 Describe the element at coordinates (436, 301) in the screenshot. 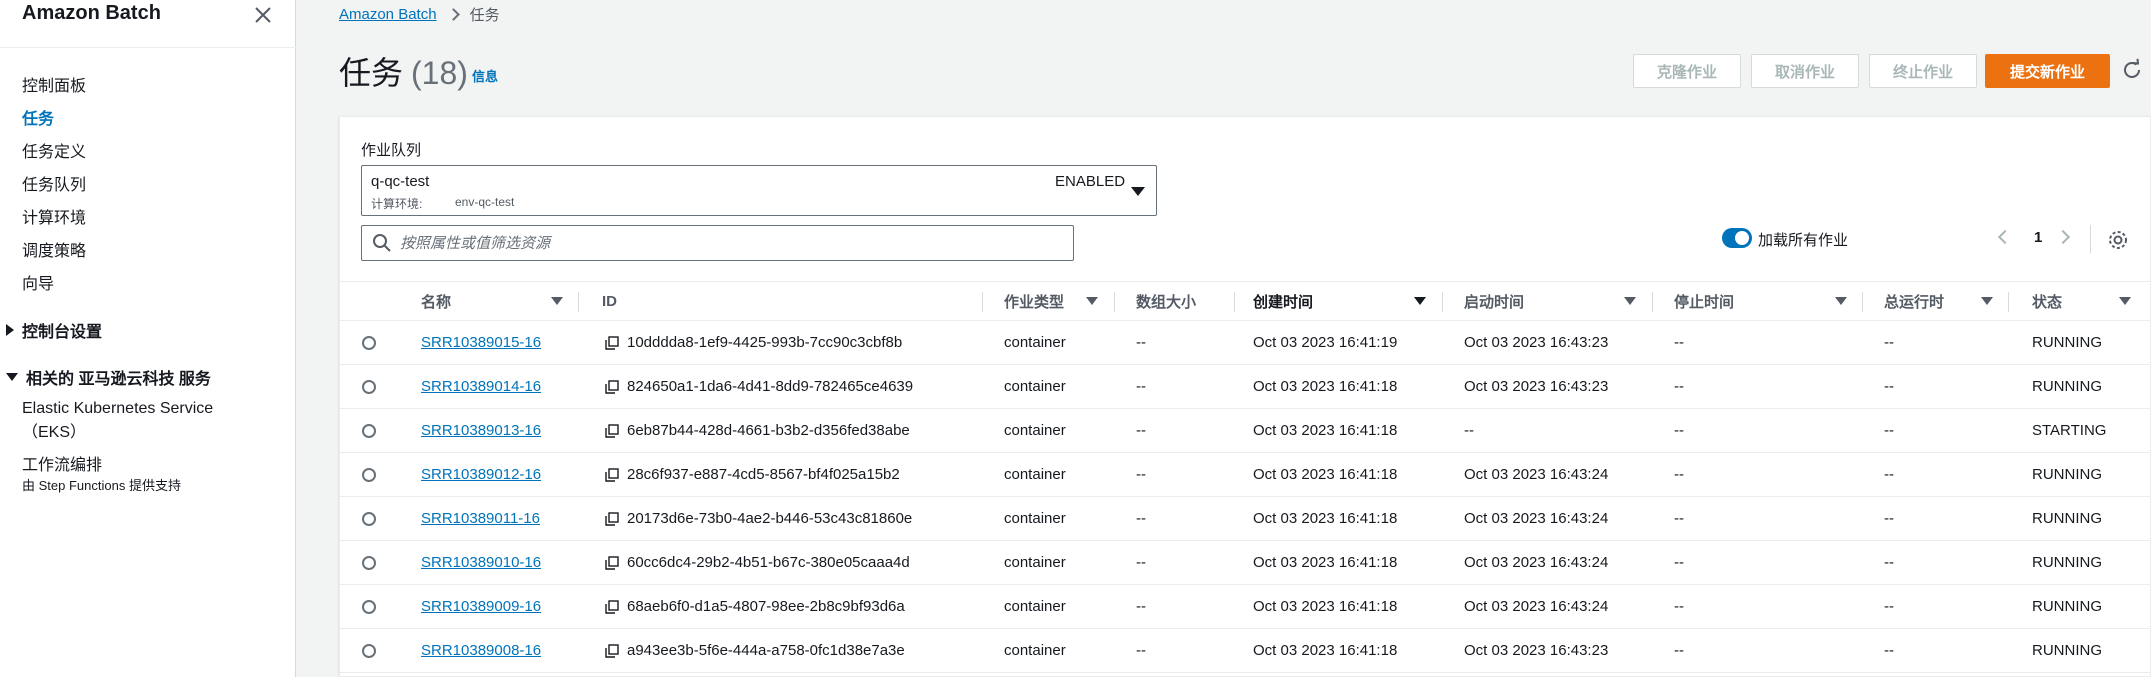

I see `column-header-name: 名称` at that location.